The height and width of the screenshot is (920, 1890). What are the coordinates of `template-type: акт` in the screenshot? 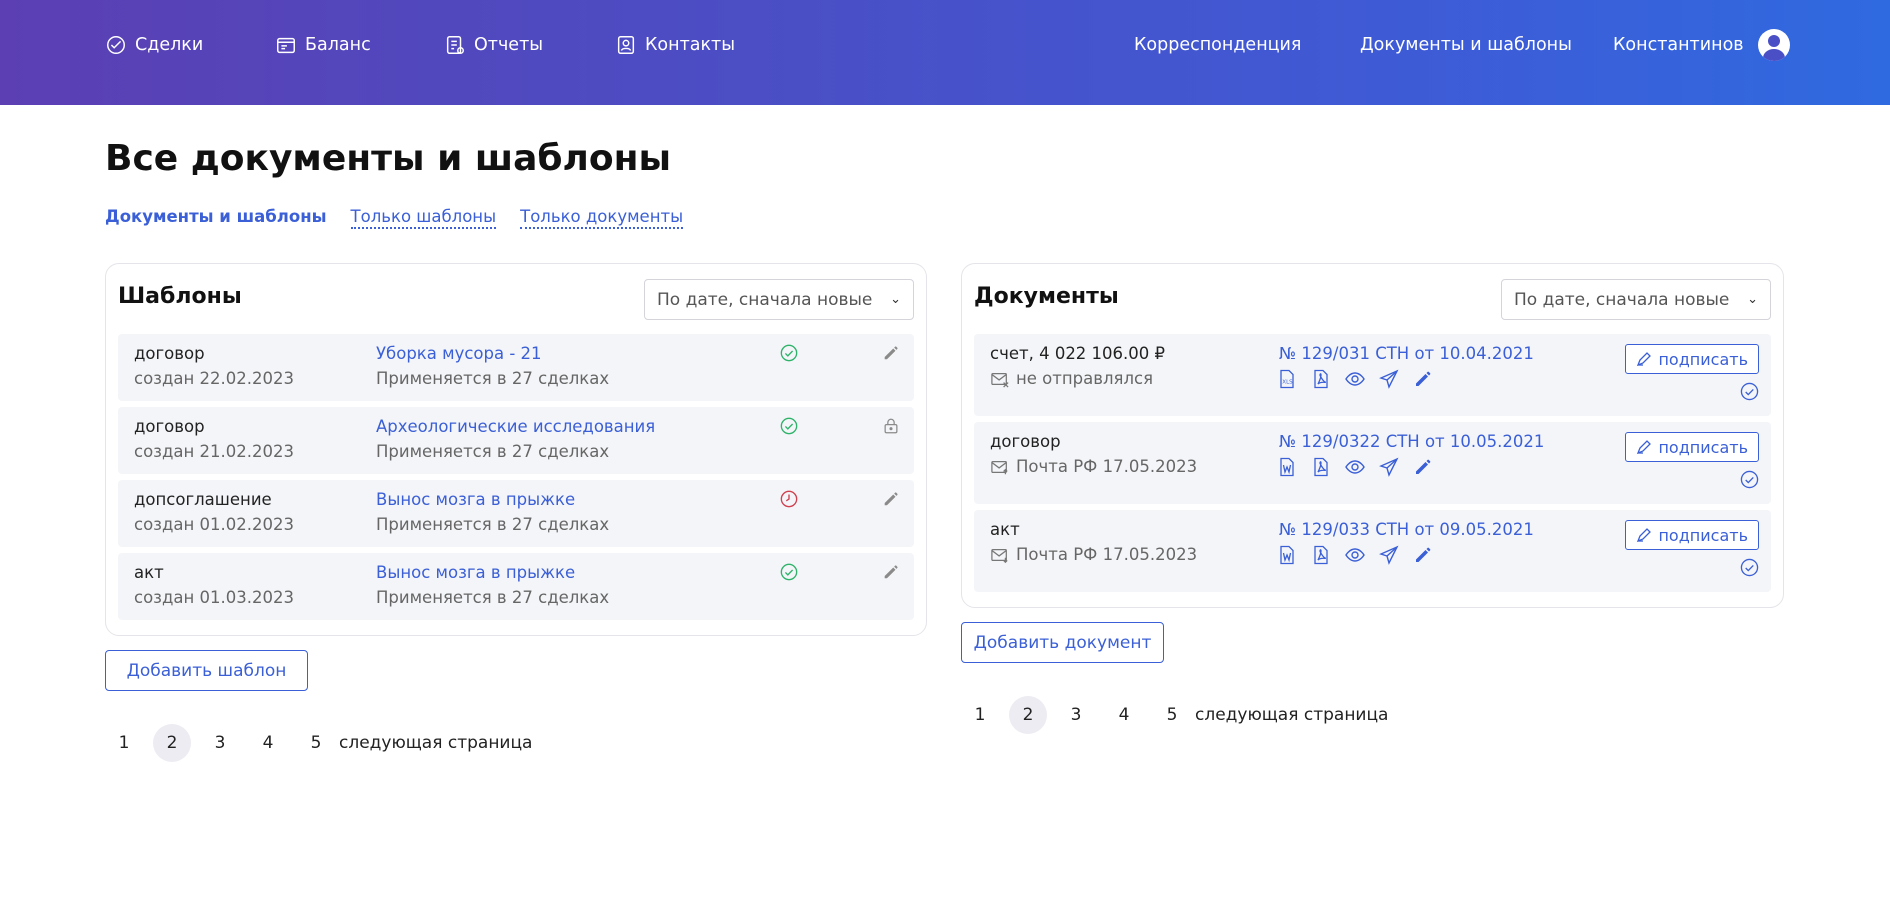 It's located at (149, 572).